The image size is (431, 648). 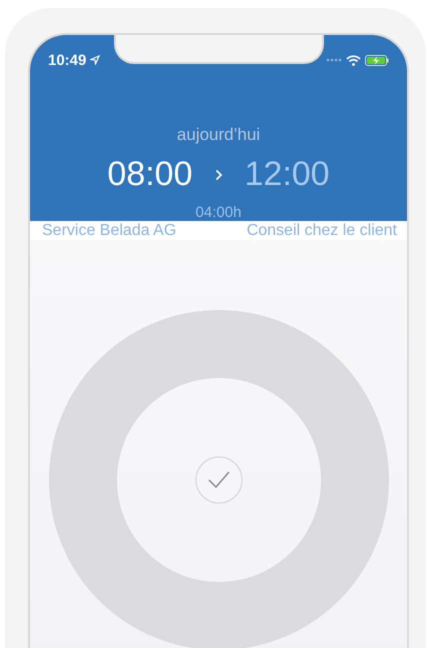 What do you see at coordinates (218, 480) in the screenshot?
I see `check-button` at bounding box center [218, 480].